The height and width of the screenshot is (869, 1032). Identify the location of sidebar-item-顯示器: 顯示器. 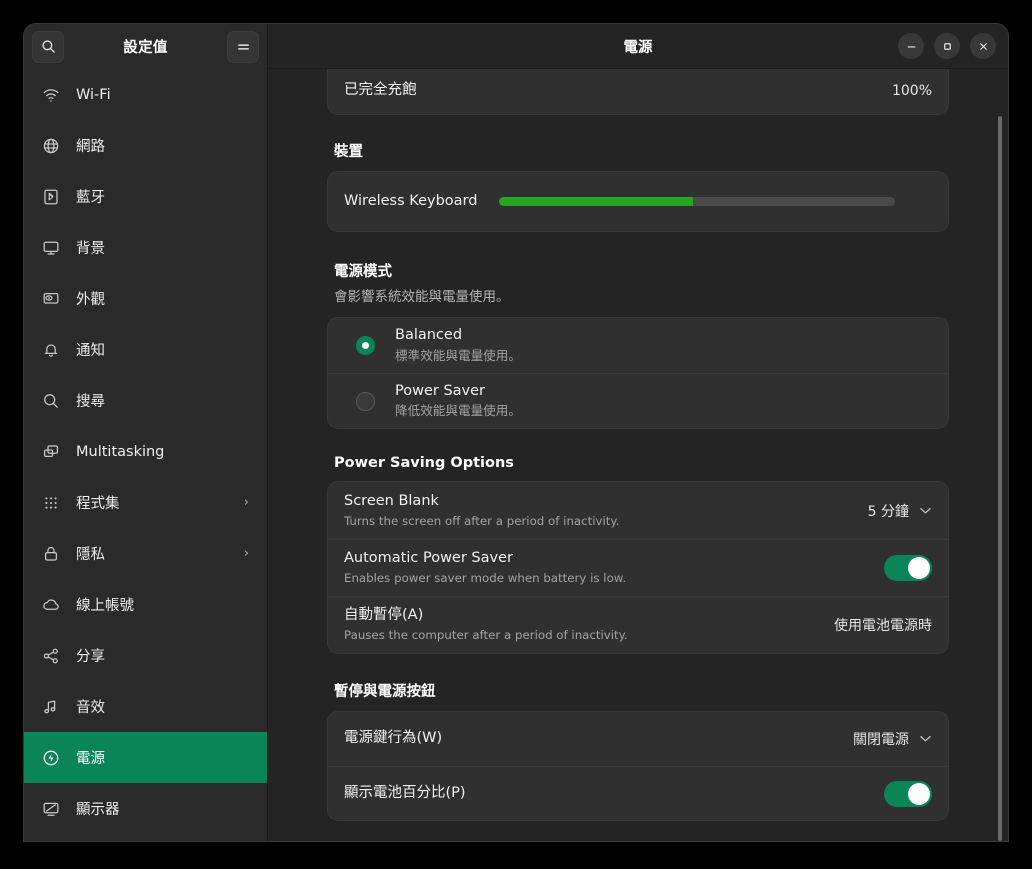
(145, 808).